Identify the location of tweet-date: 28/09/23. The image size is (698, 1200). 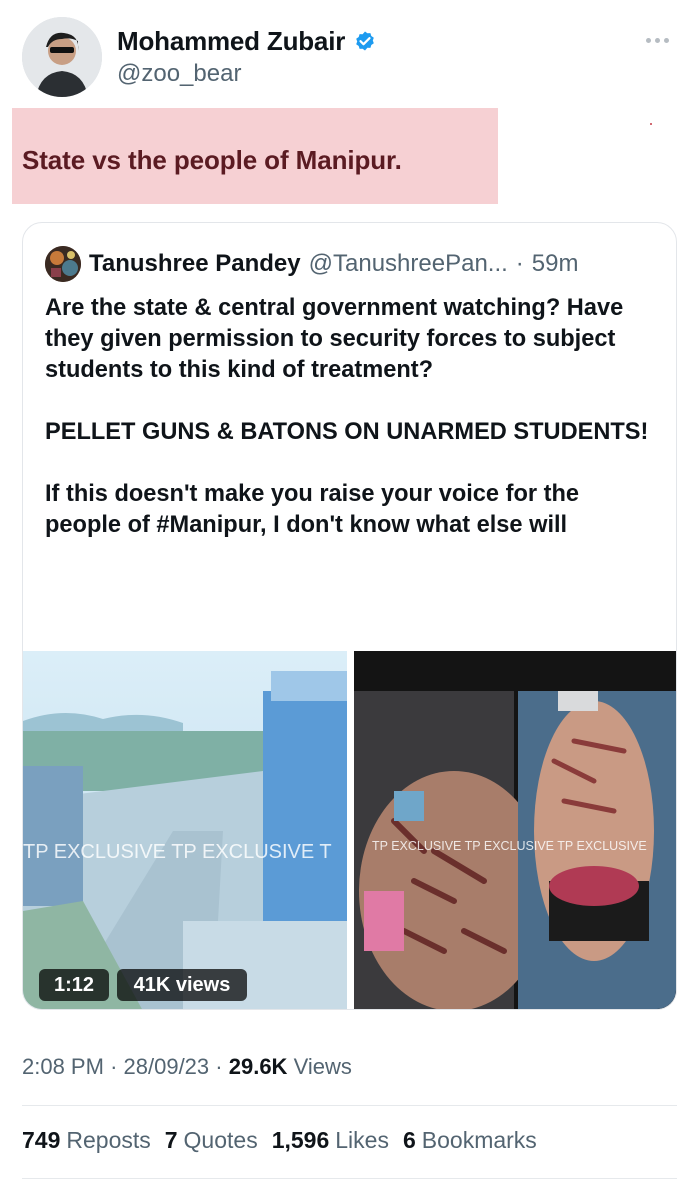
(167, 1066).